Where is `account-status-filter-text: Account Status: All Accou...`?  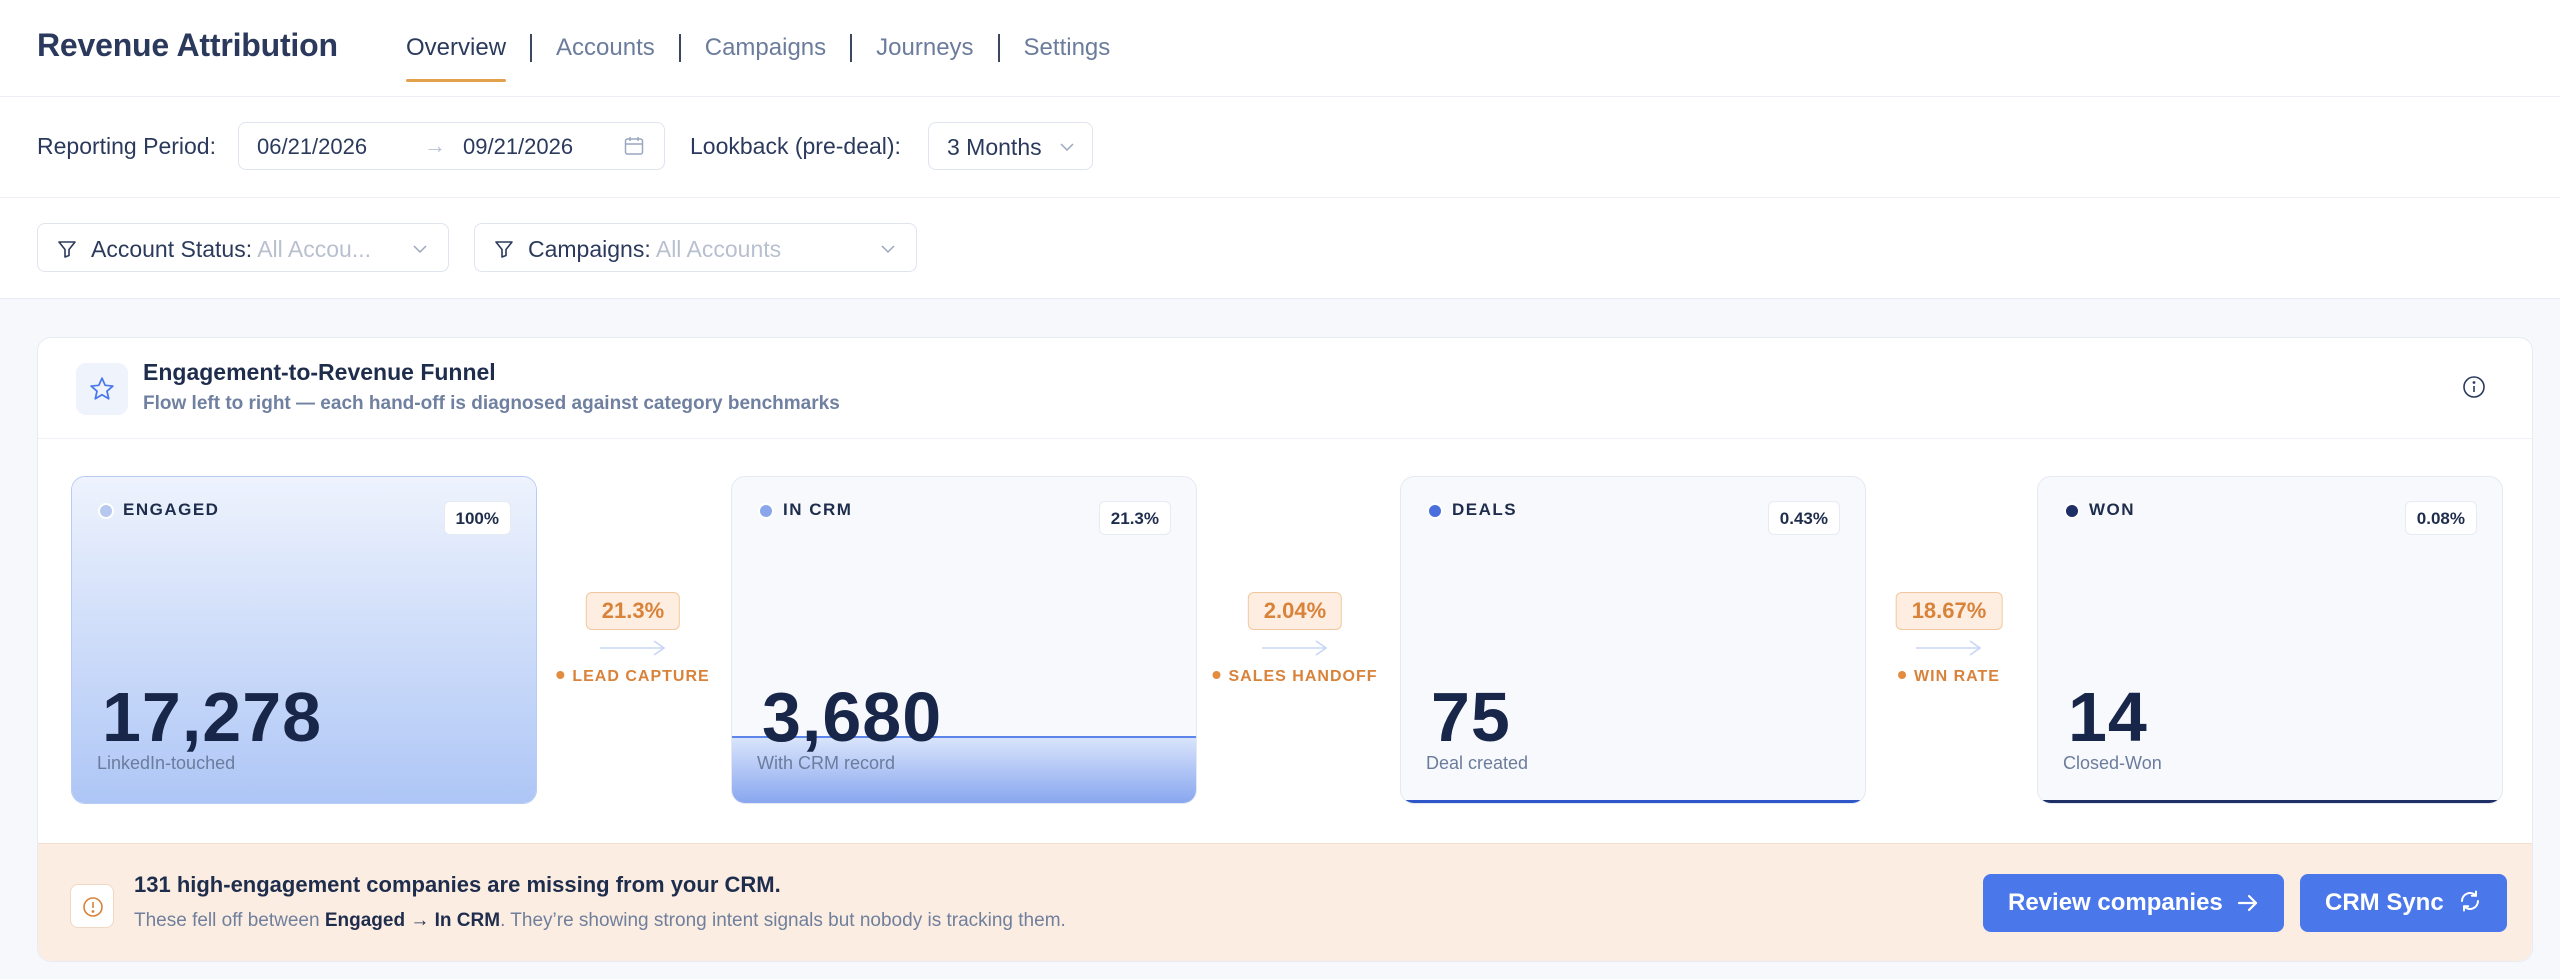
account-status-filter-text: Account Status: All Accou... is located at coordinates (231, 249).